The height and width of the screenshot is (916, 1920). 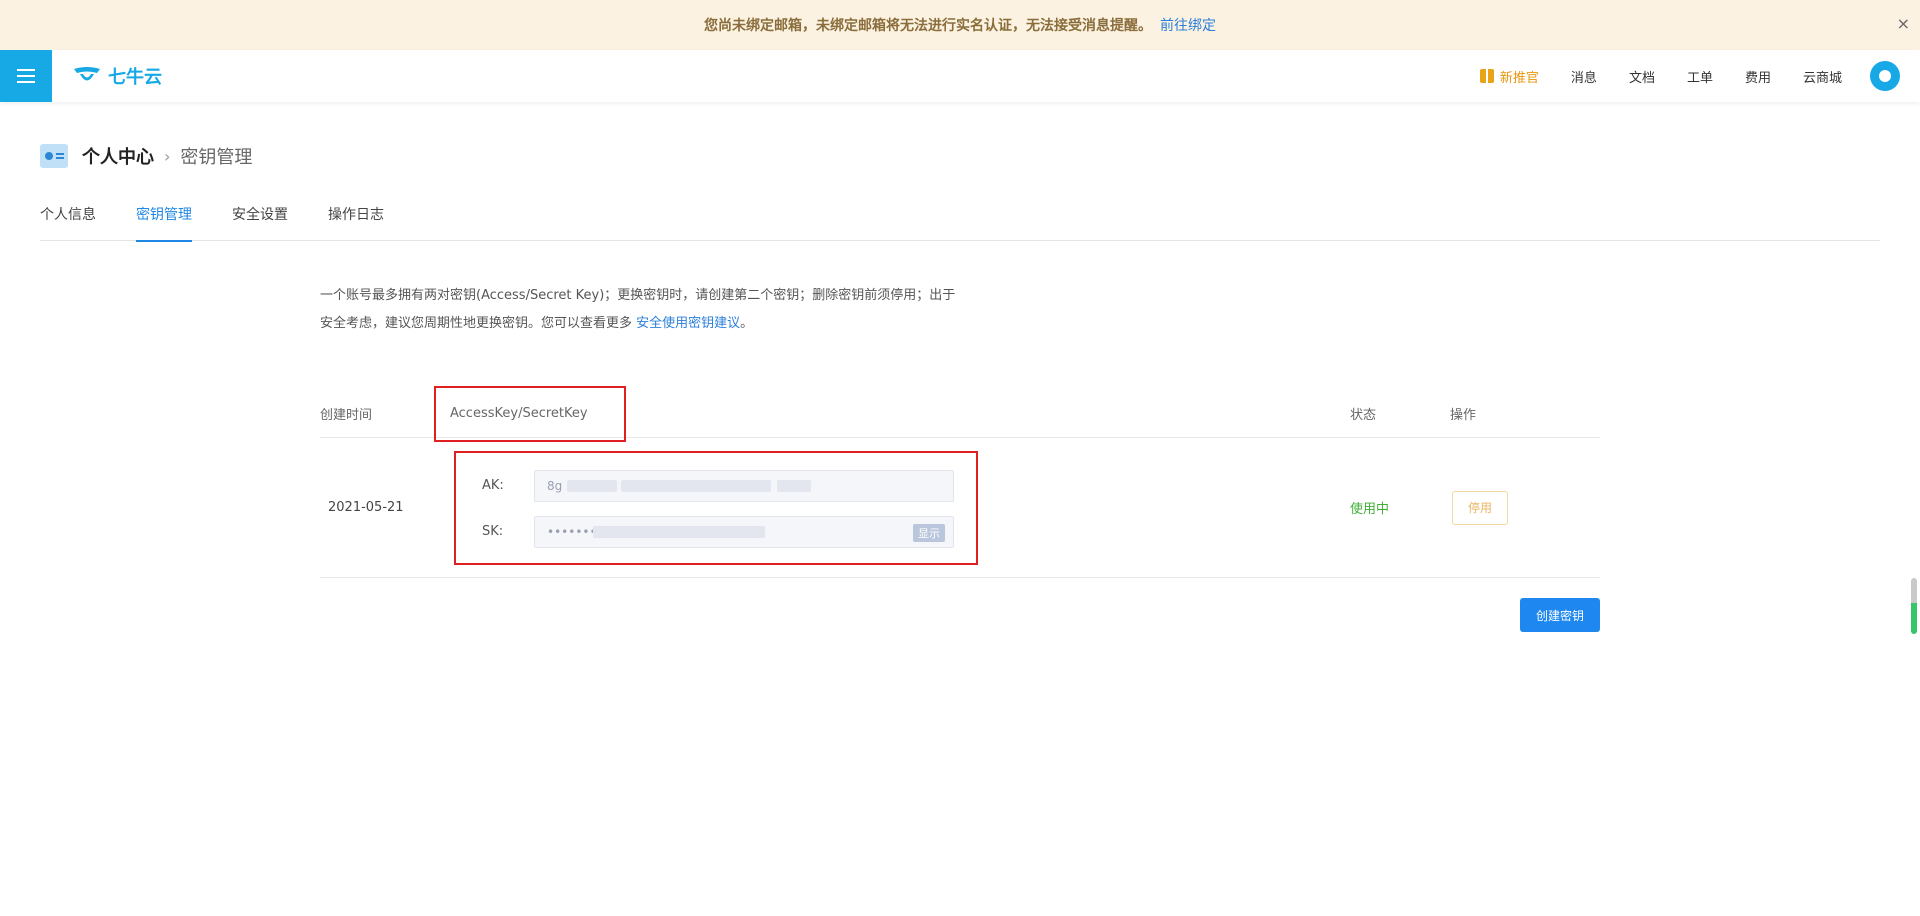 I want to click on menu-button, so click(x=26, y=76).